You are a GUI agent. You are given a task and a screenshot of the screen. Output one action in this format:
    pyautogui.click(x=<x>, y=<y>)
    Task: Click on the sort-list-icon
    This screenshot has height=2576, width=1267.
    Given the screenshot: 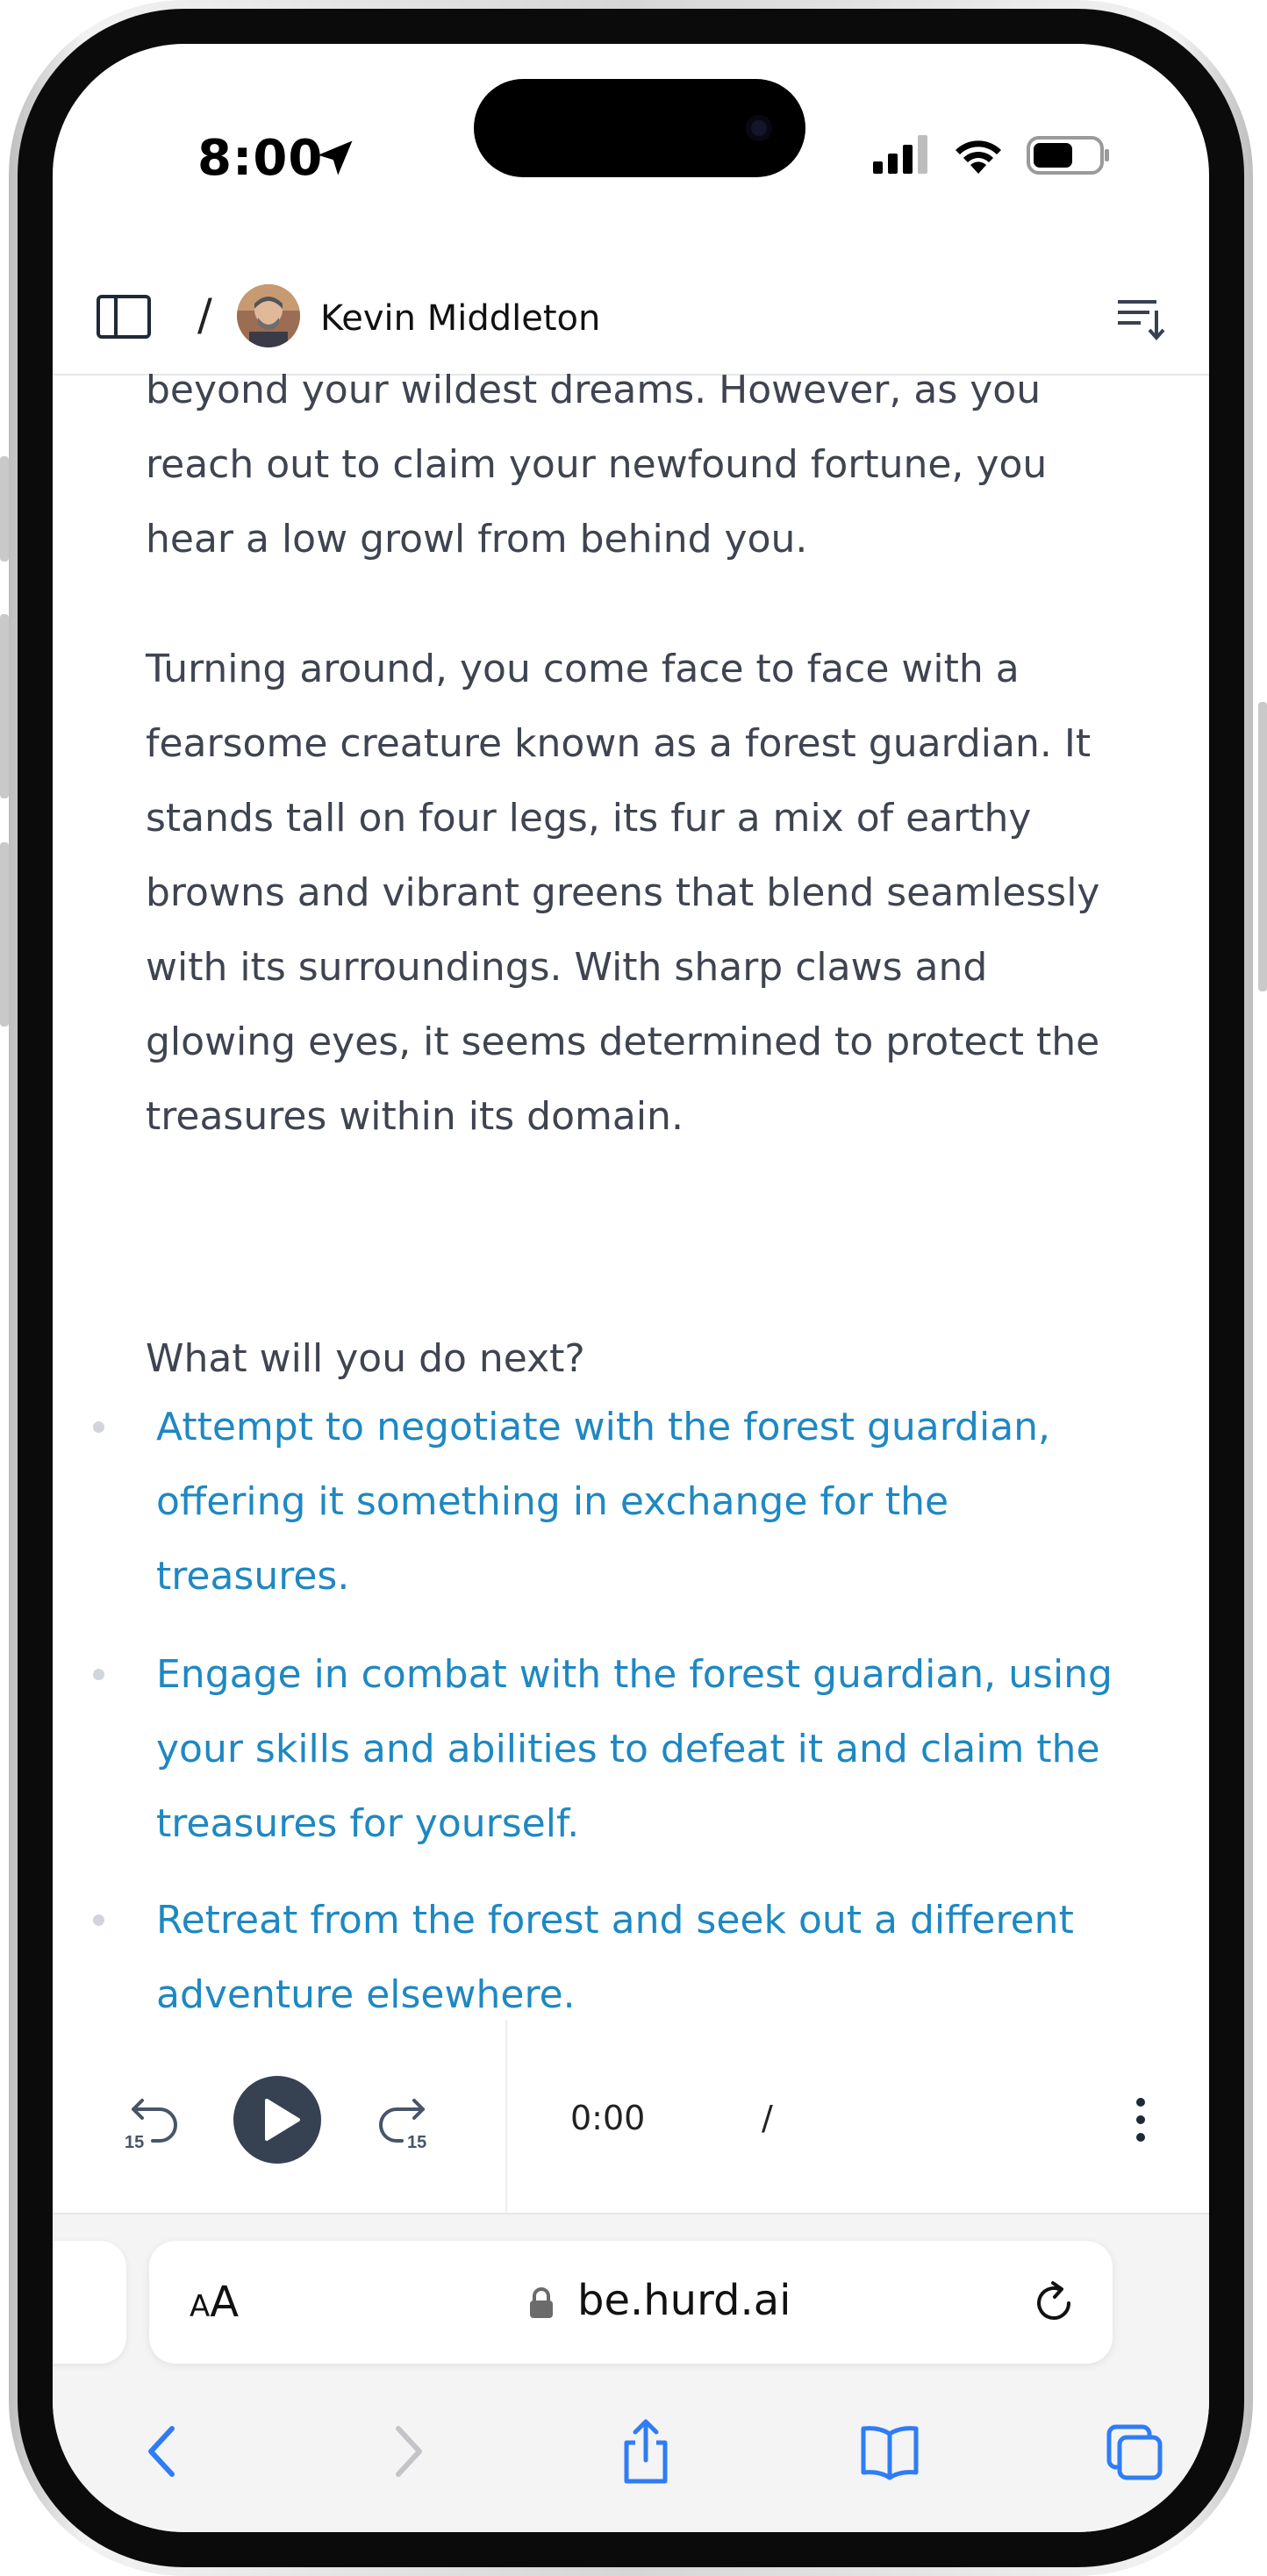 What is the action you would take?
    pyautogui.click(x=1140, y=319)
    